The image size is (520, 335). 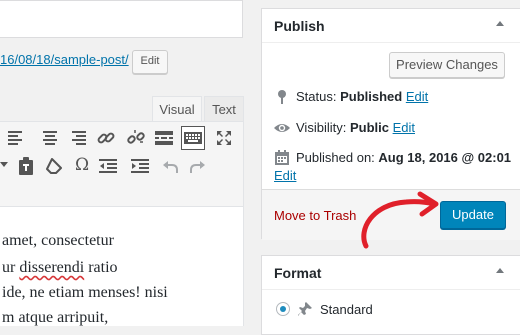 What do you see at coordinates (193, 138) in the screenshot?
I see `toolbar-toggle-icon` at bounding box center [193, 138].